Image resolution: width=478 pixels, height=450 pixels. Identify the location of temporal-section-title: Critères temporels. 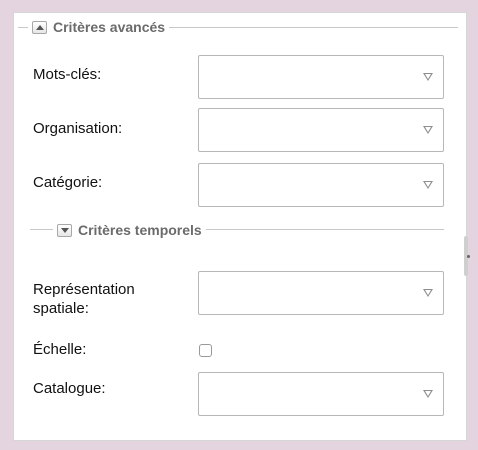
(140, 230).